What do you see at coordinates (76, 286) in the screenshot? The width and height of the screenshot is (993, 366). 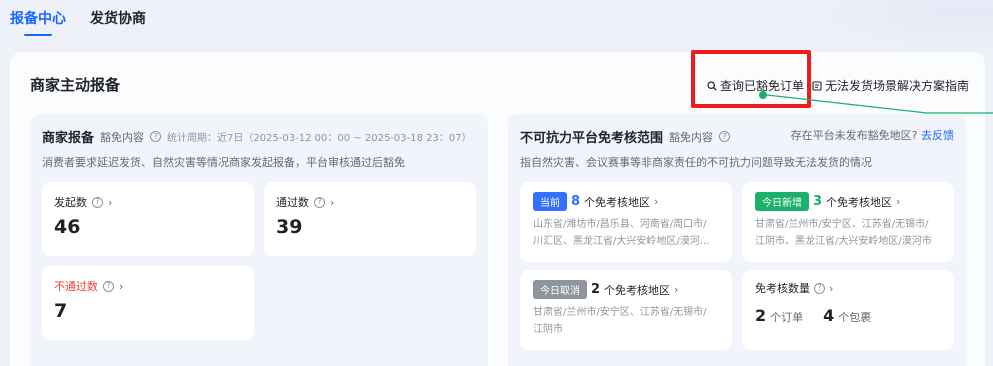 I see `stat-rejected-label: 不通过数` at bounding box center [76, 286].